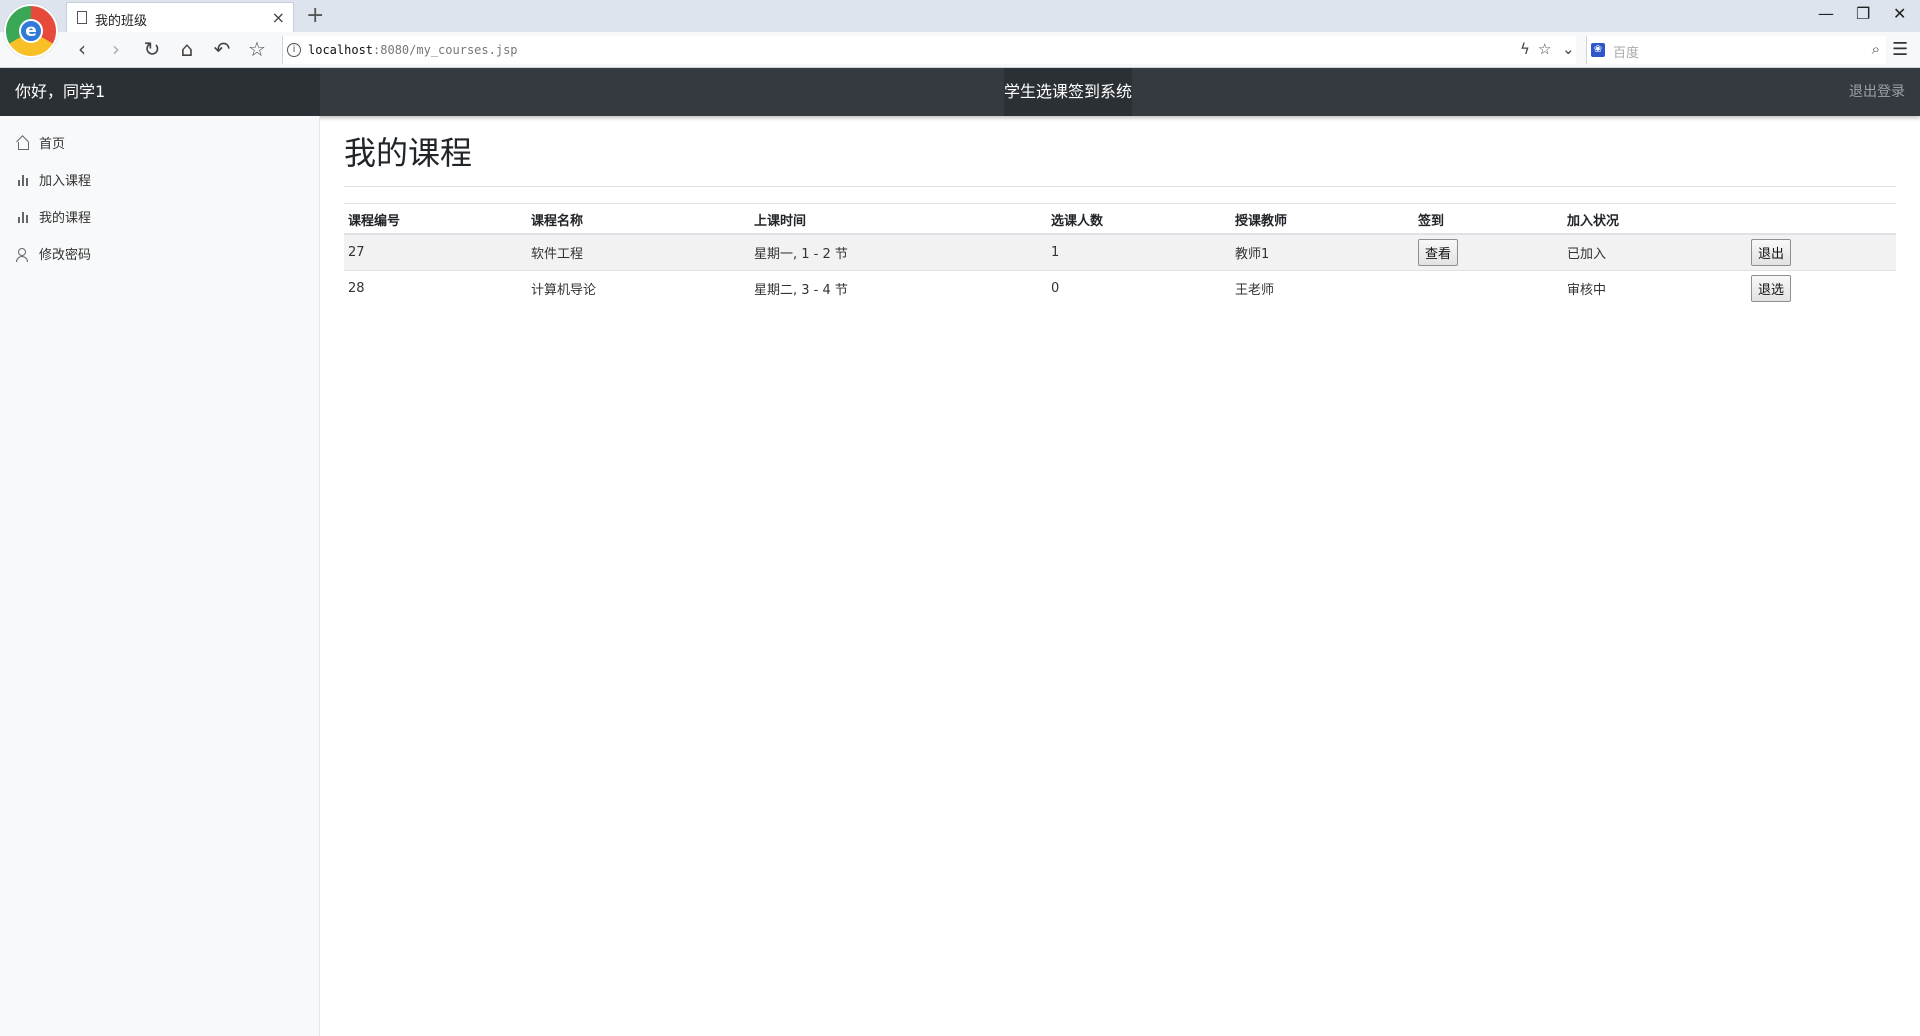 The image size is (1920, 1036). Describe the element at coordinates (82, 50) in the screenshot. I see `back-icon: ‹` at that location.